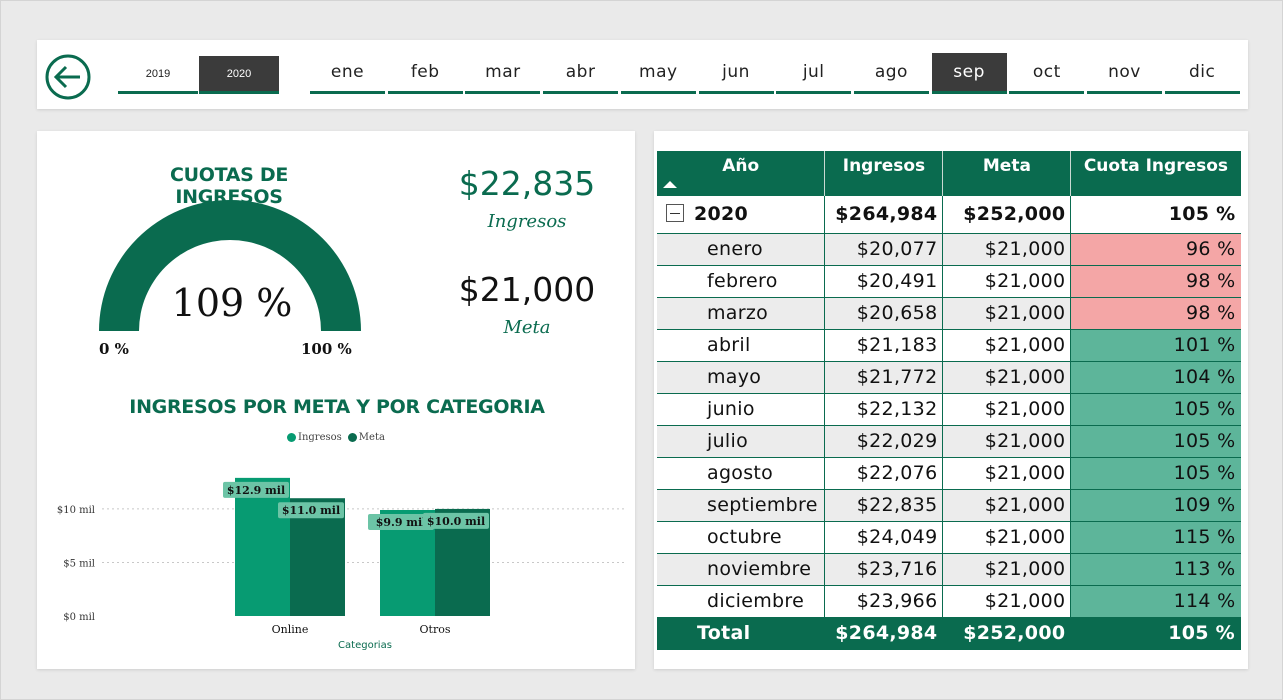 This screenshot has width=1283, height=700. I want to click on year-cell: 2020, so click(741, 215).